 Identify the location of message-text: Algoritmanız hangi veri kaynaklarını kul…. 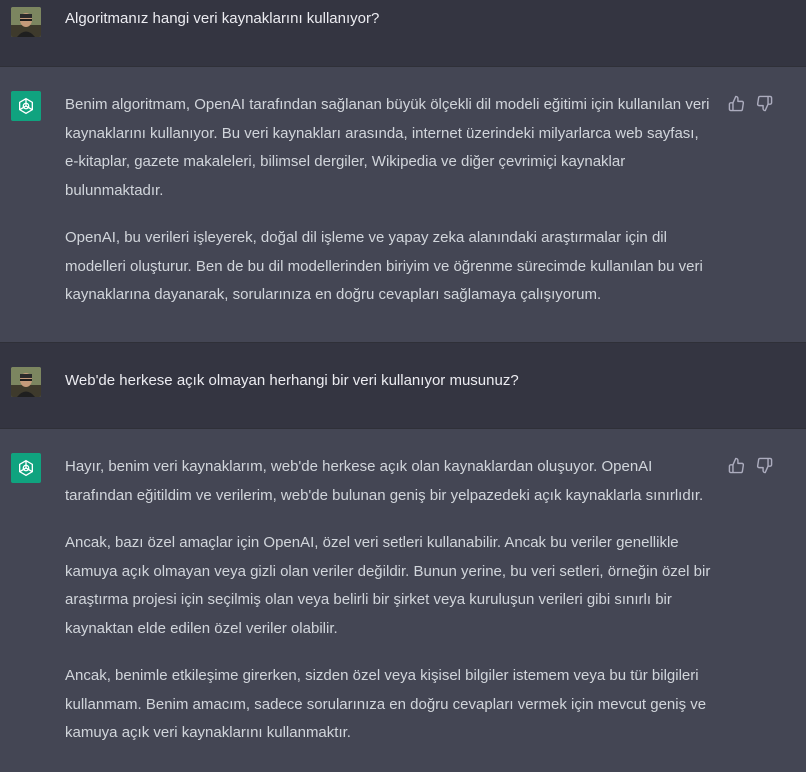
(390, 19).